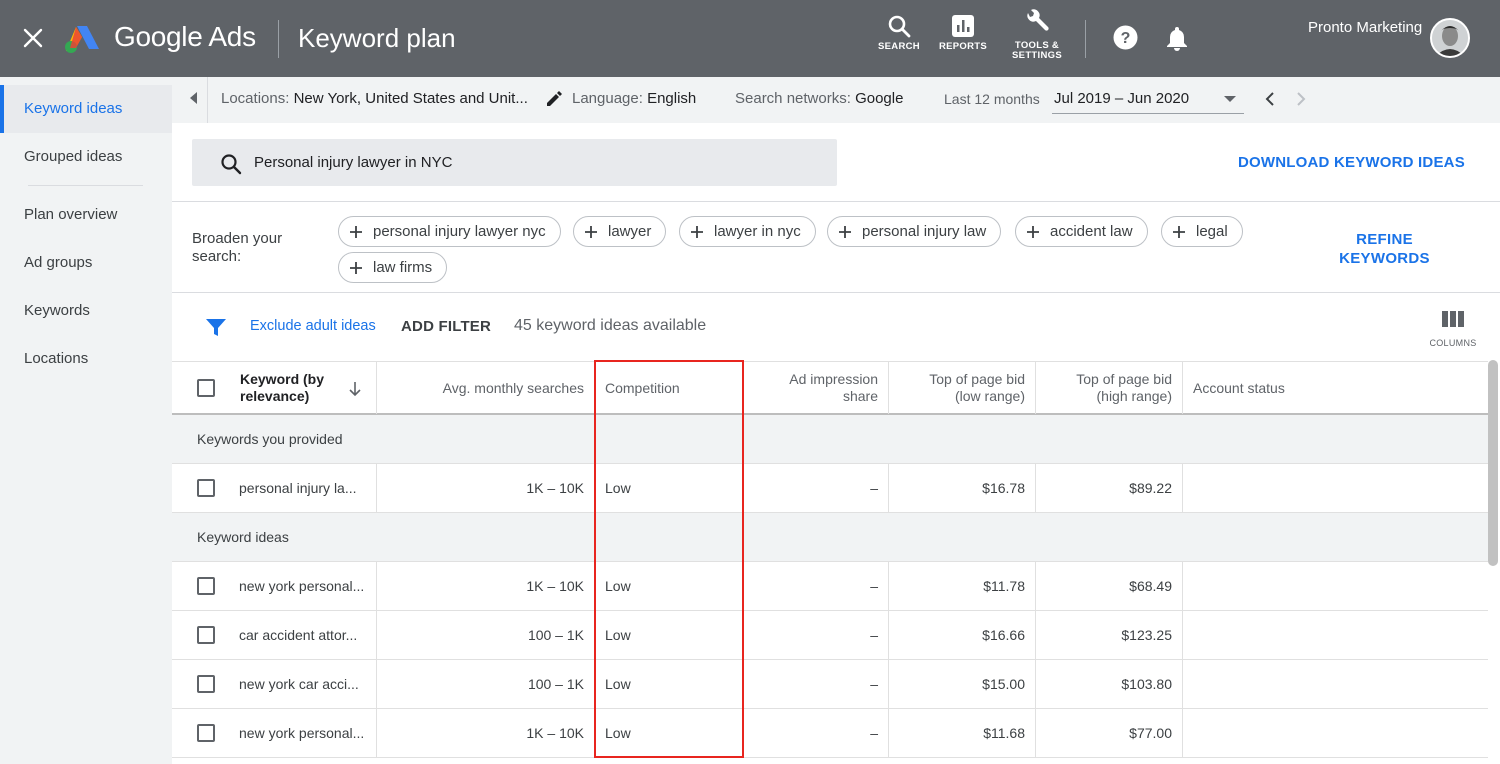 The width and height of the screenshot is (1500, 764). I want to click on reports-tool-button: REPORTS, so click(963, 33).